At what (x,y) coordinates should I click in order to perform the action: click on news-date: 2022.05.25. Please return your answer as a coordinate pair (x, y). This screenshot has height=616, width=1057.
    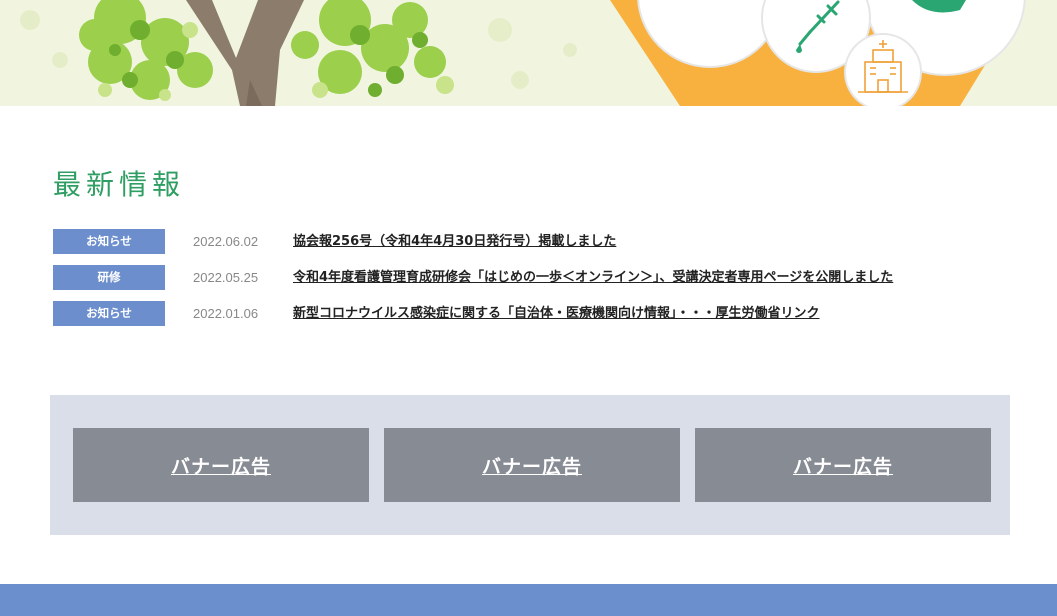
    Looking at the image, I should click on (226, 277).